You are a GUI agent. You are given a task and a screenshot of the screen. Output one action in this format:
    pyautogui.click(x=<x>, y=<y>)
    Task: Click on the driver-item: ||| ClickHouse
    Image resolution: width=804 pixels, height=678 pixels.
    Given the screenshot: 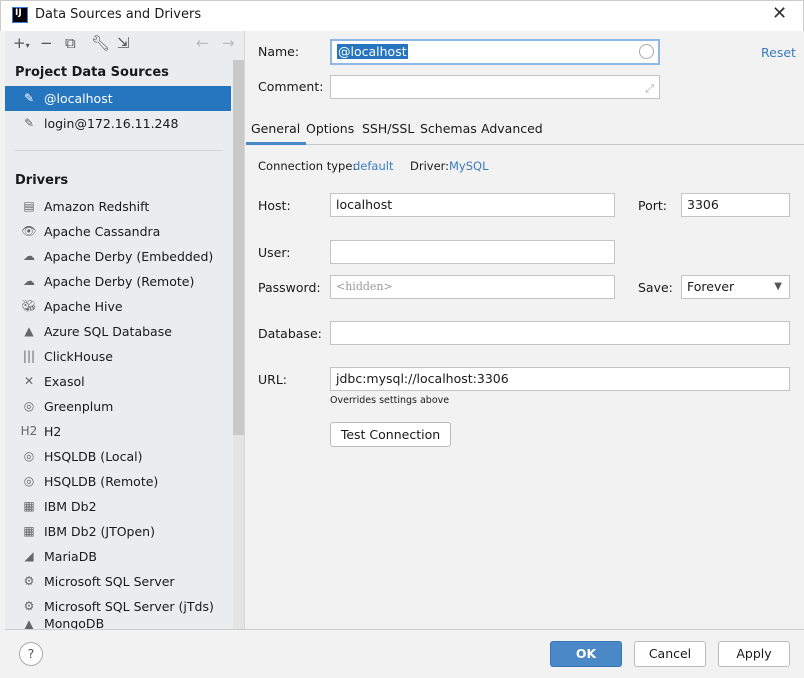 What is the action you would take?
    pyautogui.click(x=118, y=356)
    